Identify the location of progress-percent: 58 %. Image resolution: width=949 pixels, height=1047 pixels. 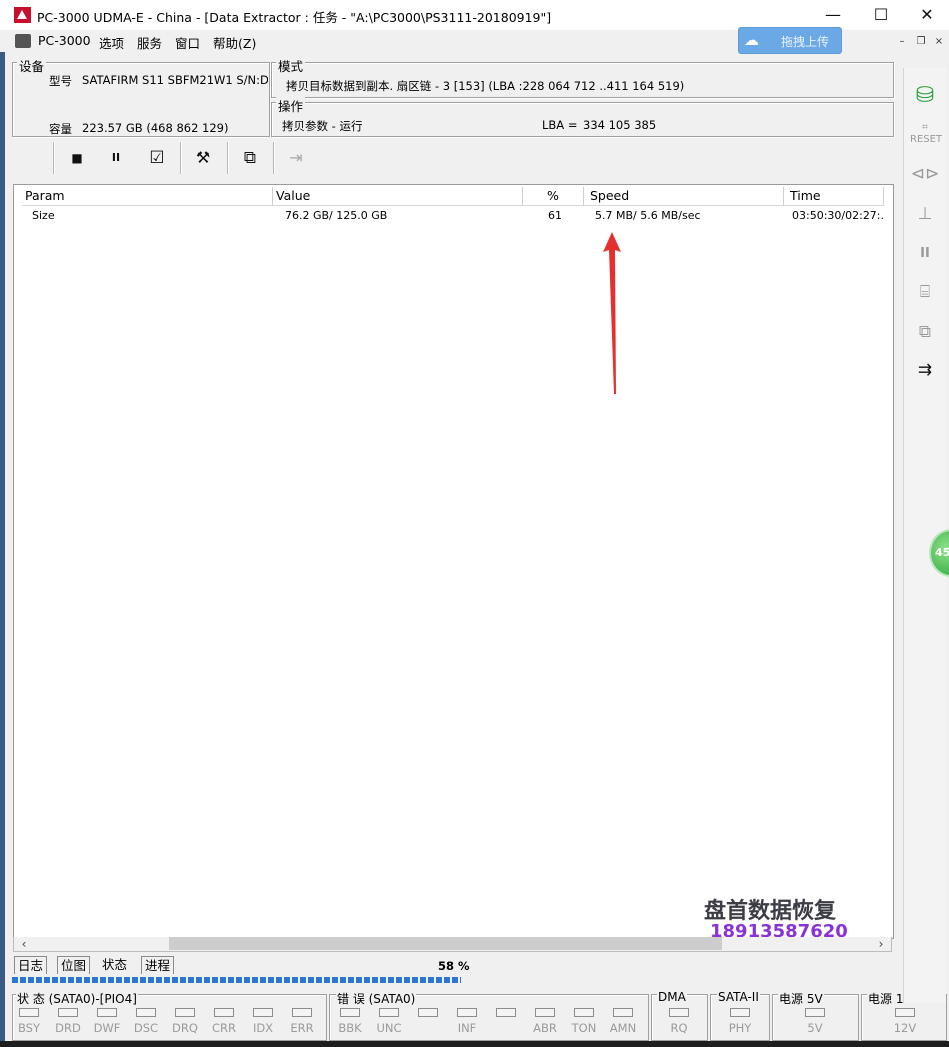
(454, 966).